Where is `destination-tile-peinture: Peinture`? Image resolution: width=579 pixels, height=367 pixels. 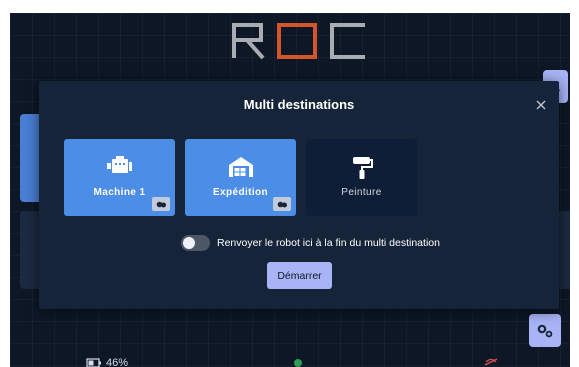
destination-tile-peinture: Peinture is located at coordinates (361, 177).